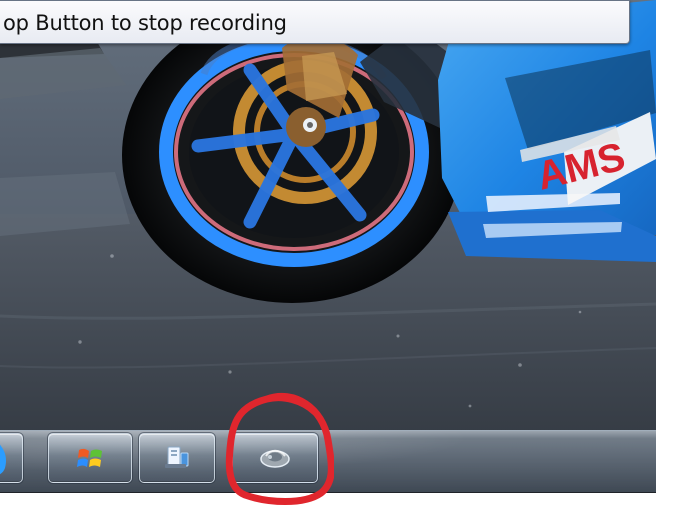 Image resolution: width=682 pixels, height=516 pixels. I want to click on blue-blob-icon, so click(3, 459).